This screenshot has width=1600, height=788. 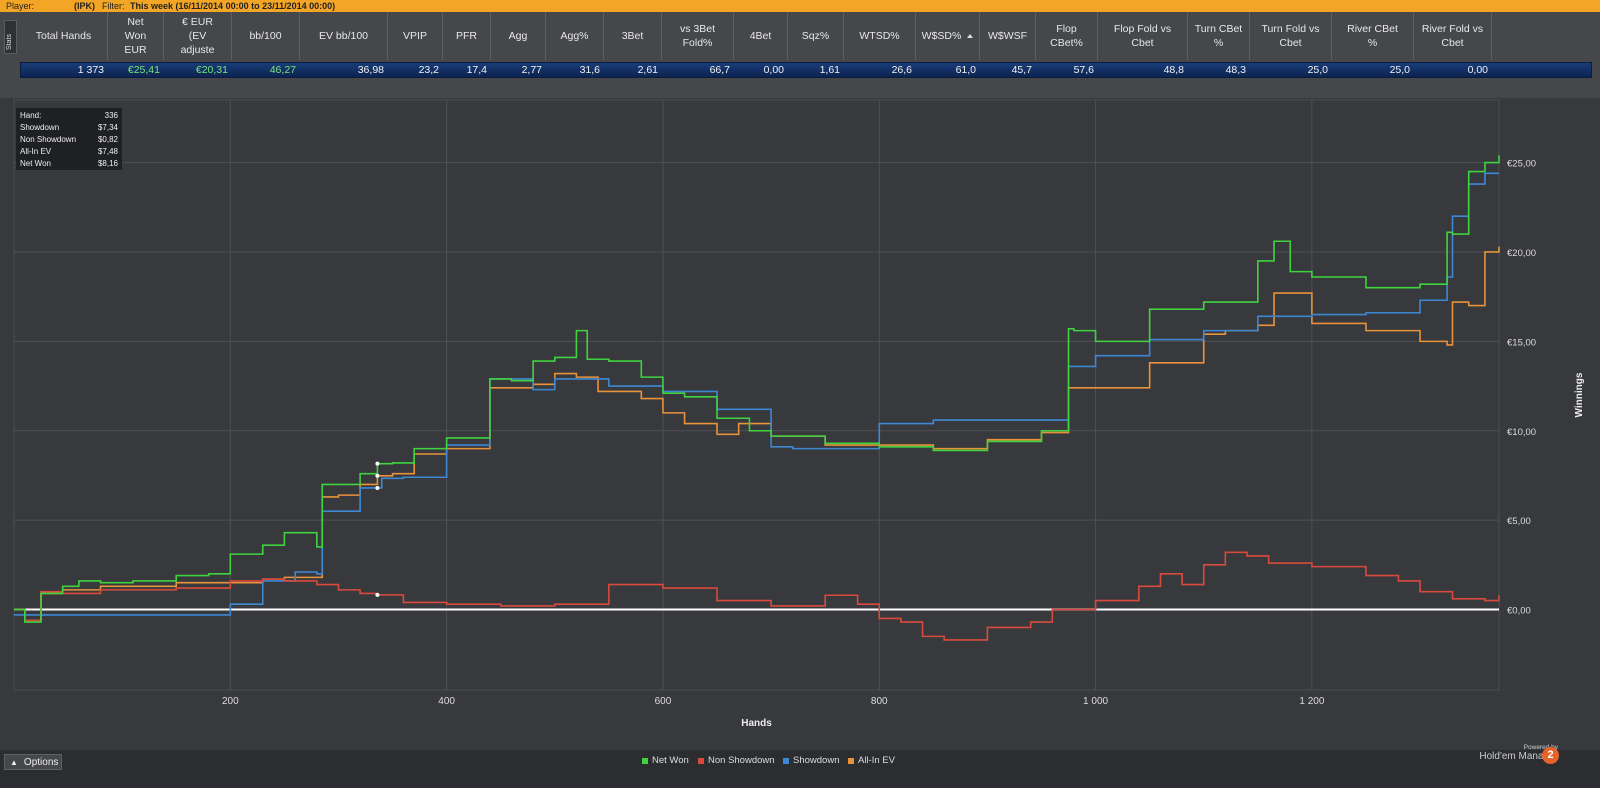 I want to click on stats-header-cell: River CBet %, so click(x=1373, y=36).